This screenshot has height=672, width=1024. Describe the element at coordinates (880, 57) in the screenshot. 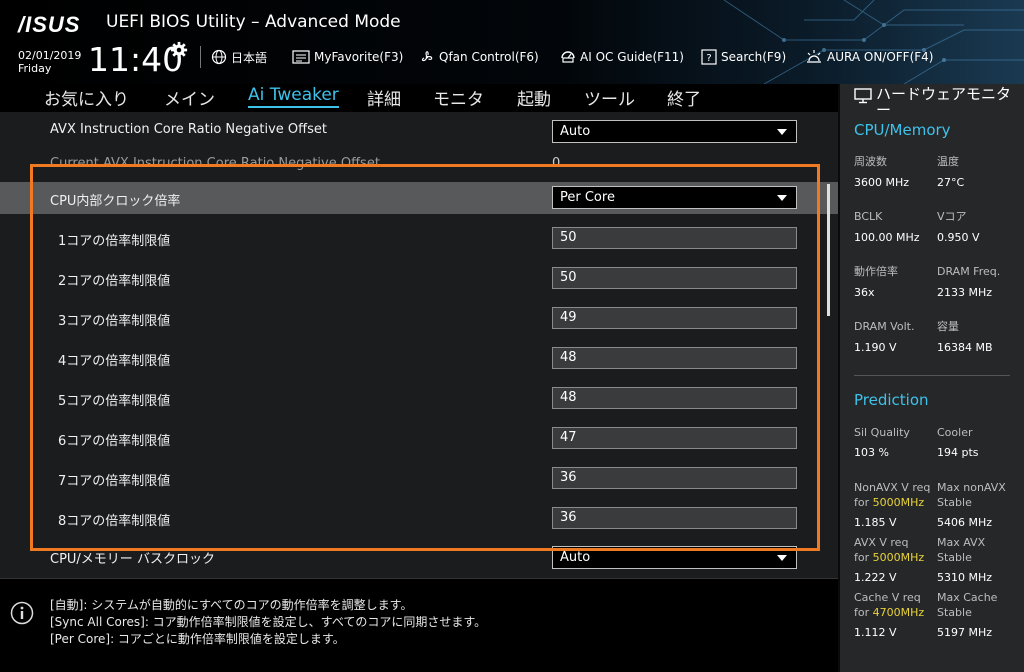

I see `aura-toggle-label: AURA ON/OFF(F4)` at that location.